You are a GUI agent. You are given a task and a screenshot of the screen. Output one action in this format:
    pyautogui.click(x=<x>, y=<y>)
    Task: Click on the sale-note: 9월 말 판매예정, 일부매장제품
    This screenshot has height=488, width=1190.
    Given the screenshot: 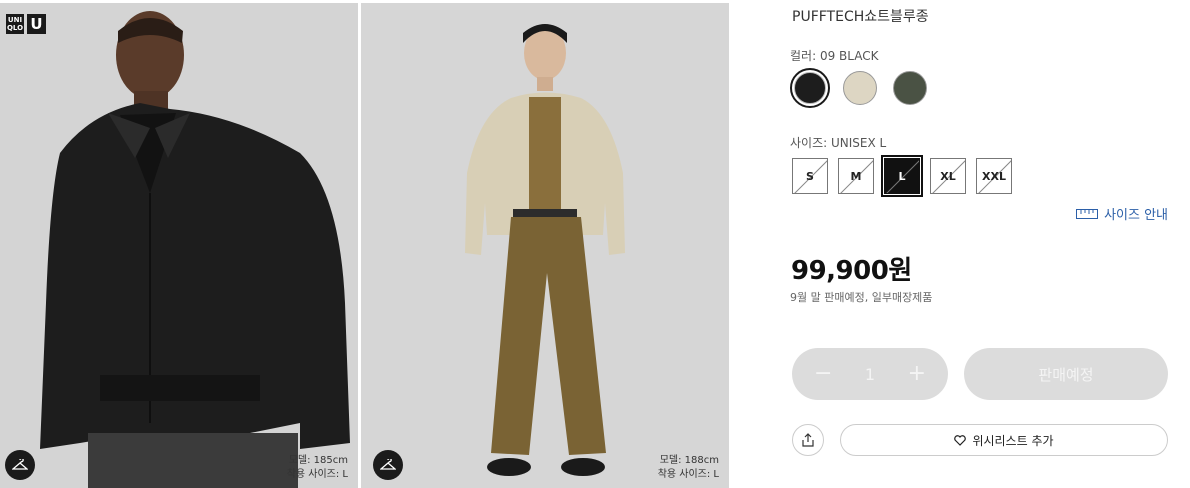 What is the action you would take?
    pyautogui.click(x=861, y=297)
    